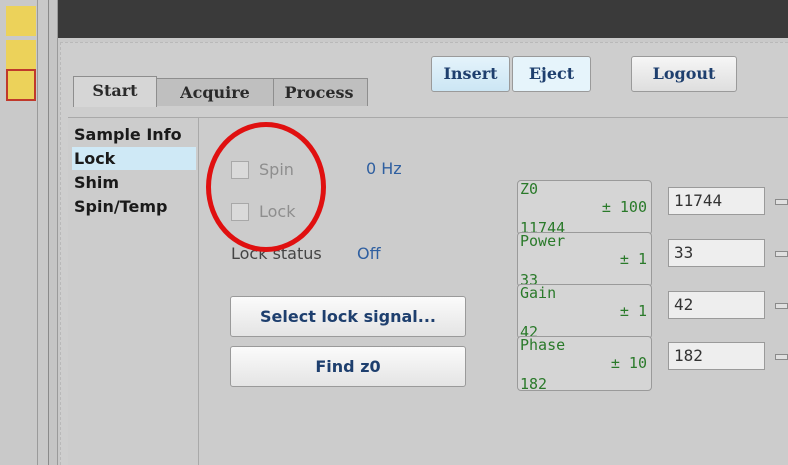 This screenshot has width=788, height=465. Describe the element at coordinates (369, 253) in the screenshot. I see `lock-status-value: Off` at that location.